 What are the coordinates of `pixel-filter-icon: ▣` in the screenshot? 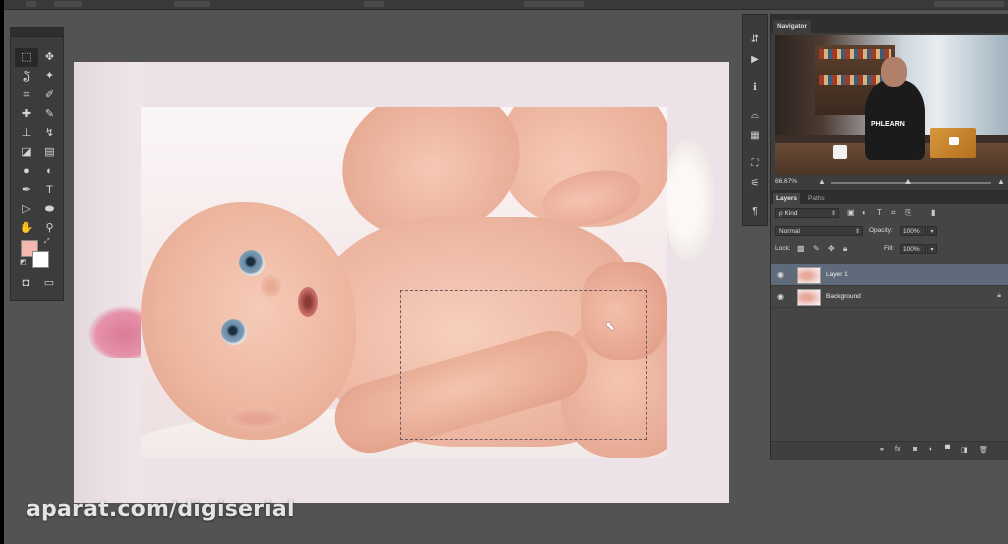 It's located at (851, 212).